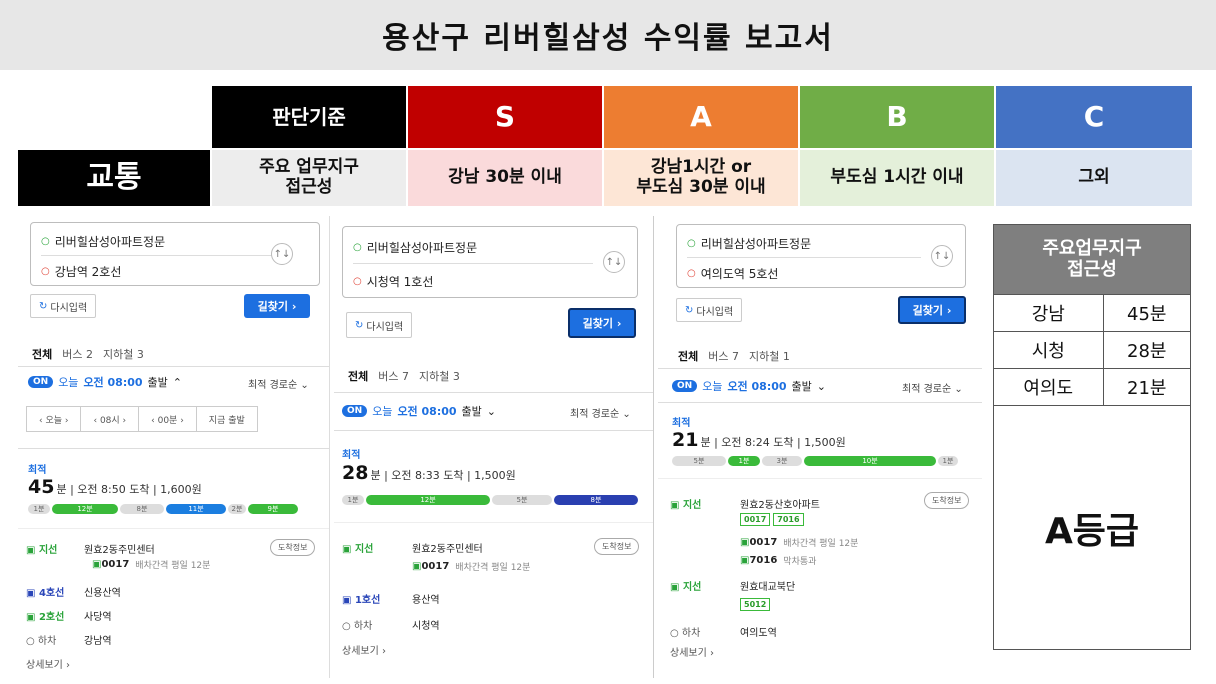 The height and width of the screenshot is (684, 1216). Describe the element at coordinates (821, 256) in the screenshot. I see `route-input-box: ○ 리버힐삼성아파트정문 ○ 여의도역 5호선 ↑↓` at that location.